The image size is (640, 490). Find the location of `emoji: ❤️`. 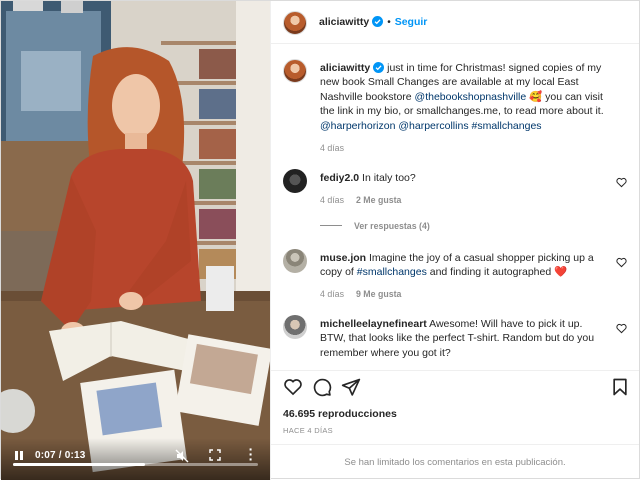

emoji: ❤️ is located at coordinates (561, 272).